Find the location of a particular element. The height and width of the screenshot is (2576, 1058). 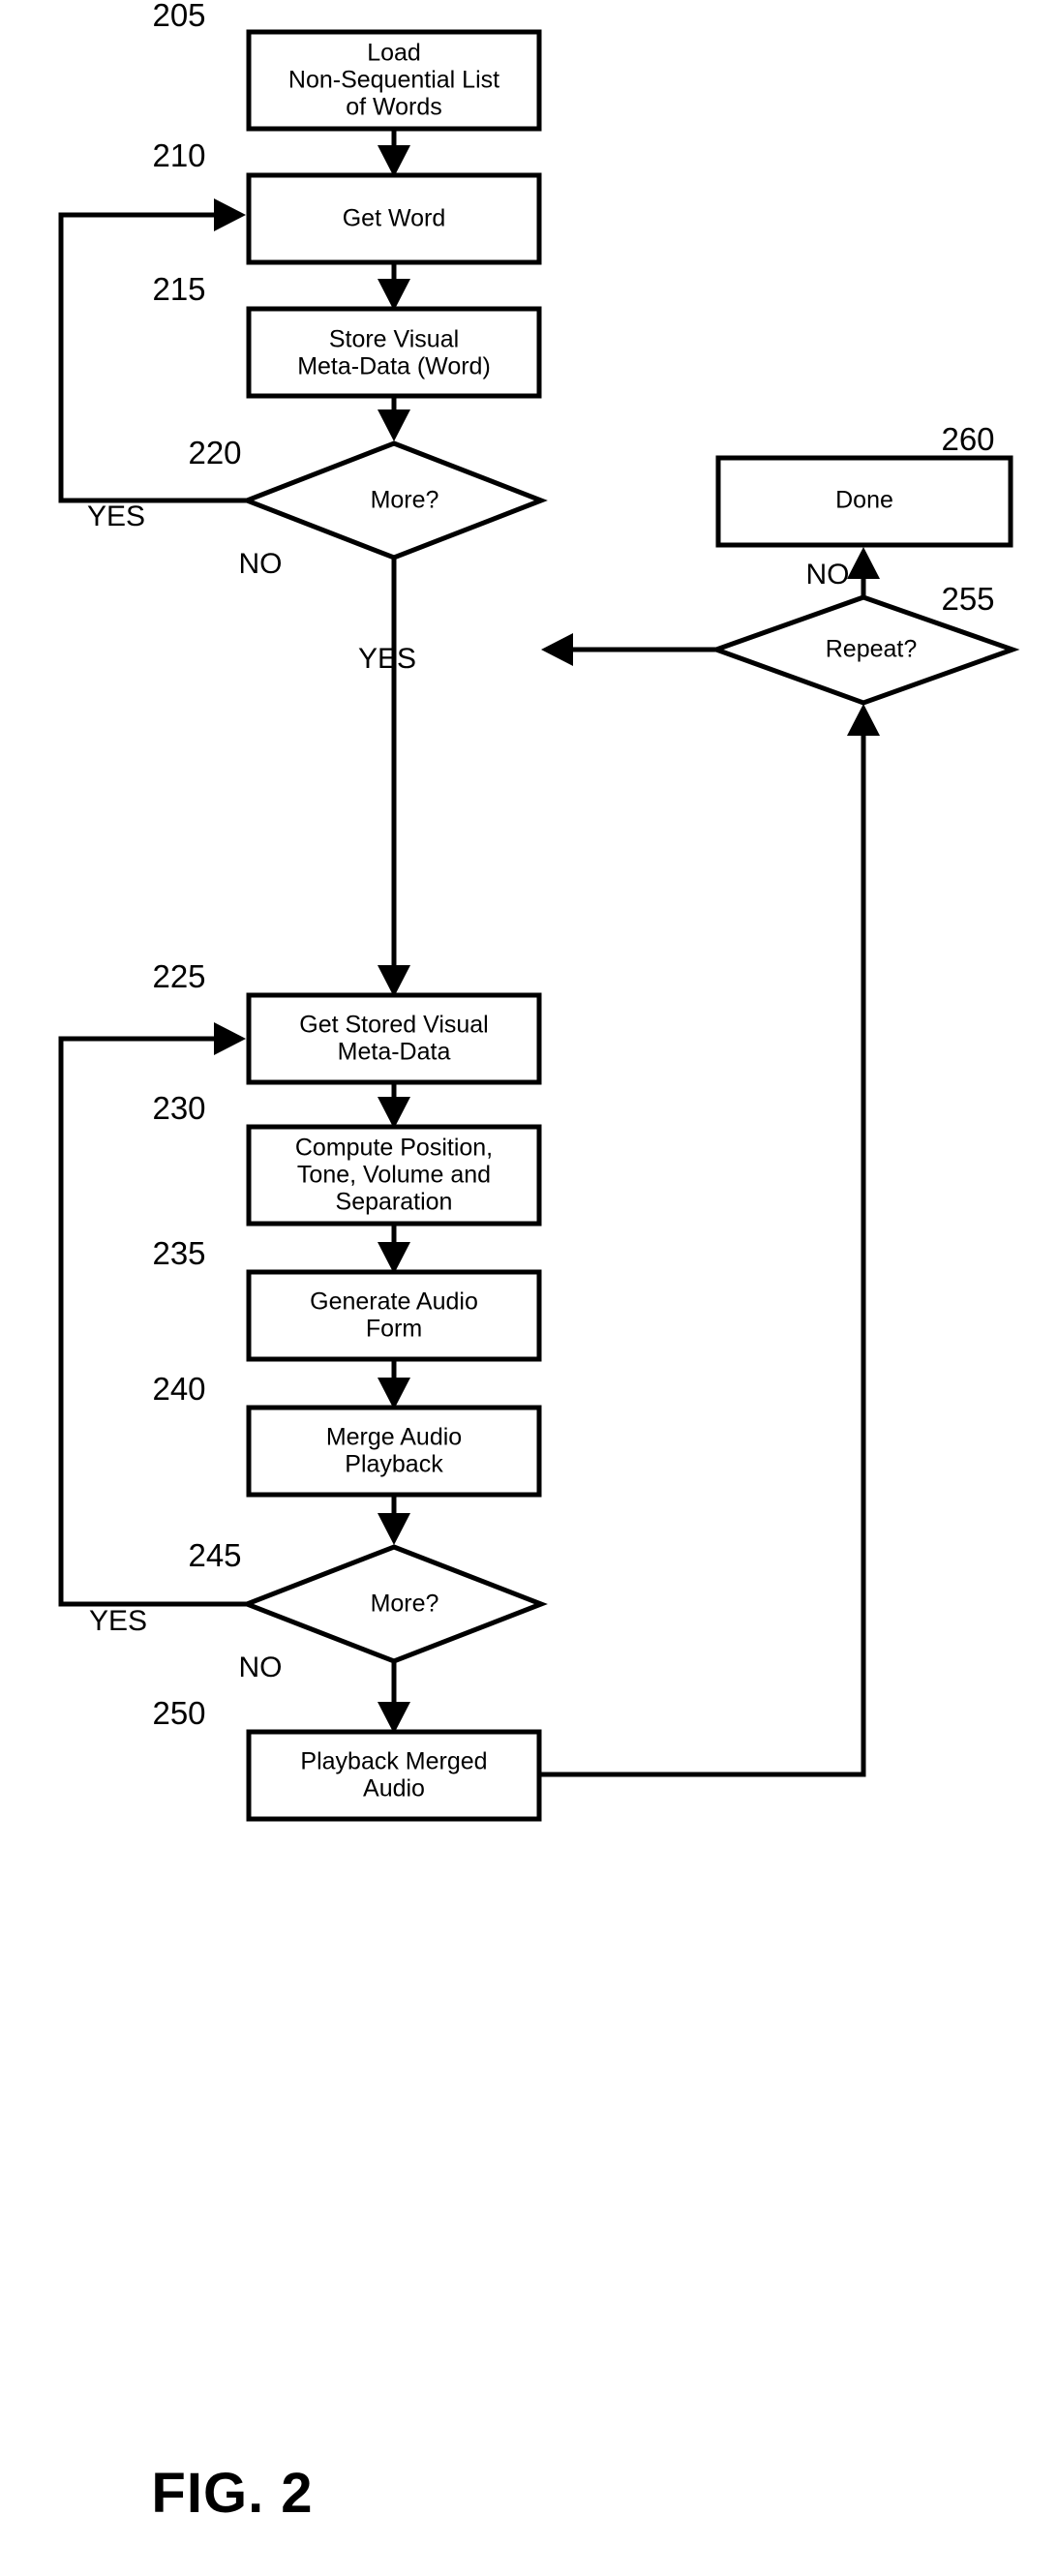

node-250-line2: Audio is located at coordinates (394, 1789).